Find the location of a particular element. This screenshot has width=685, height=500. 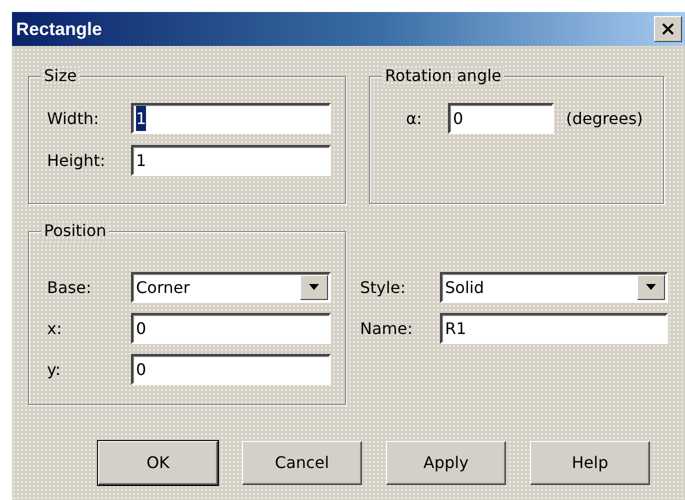

close-button is located at coordinates (668, 29).